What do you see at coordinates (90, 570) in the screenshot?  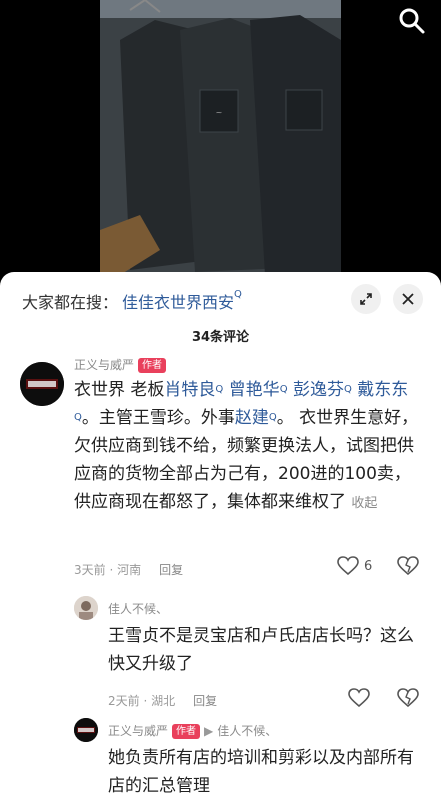 I see `comment-time: 3天前` at bounding box center [90, 570].